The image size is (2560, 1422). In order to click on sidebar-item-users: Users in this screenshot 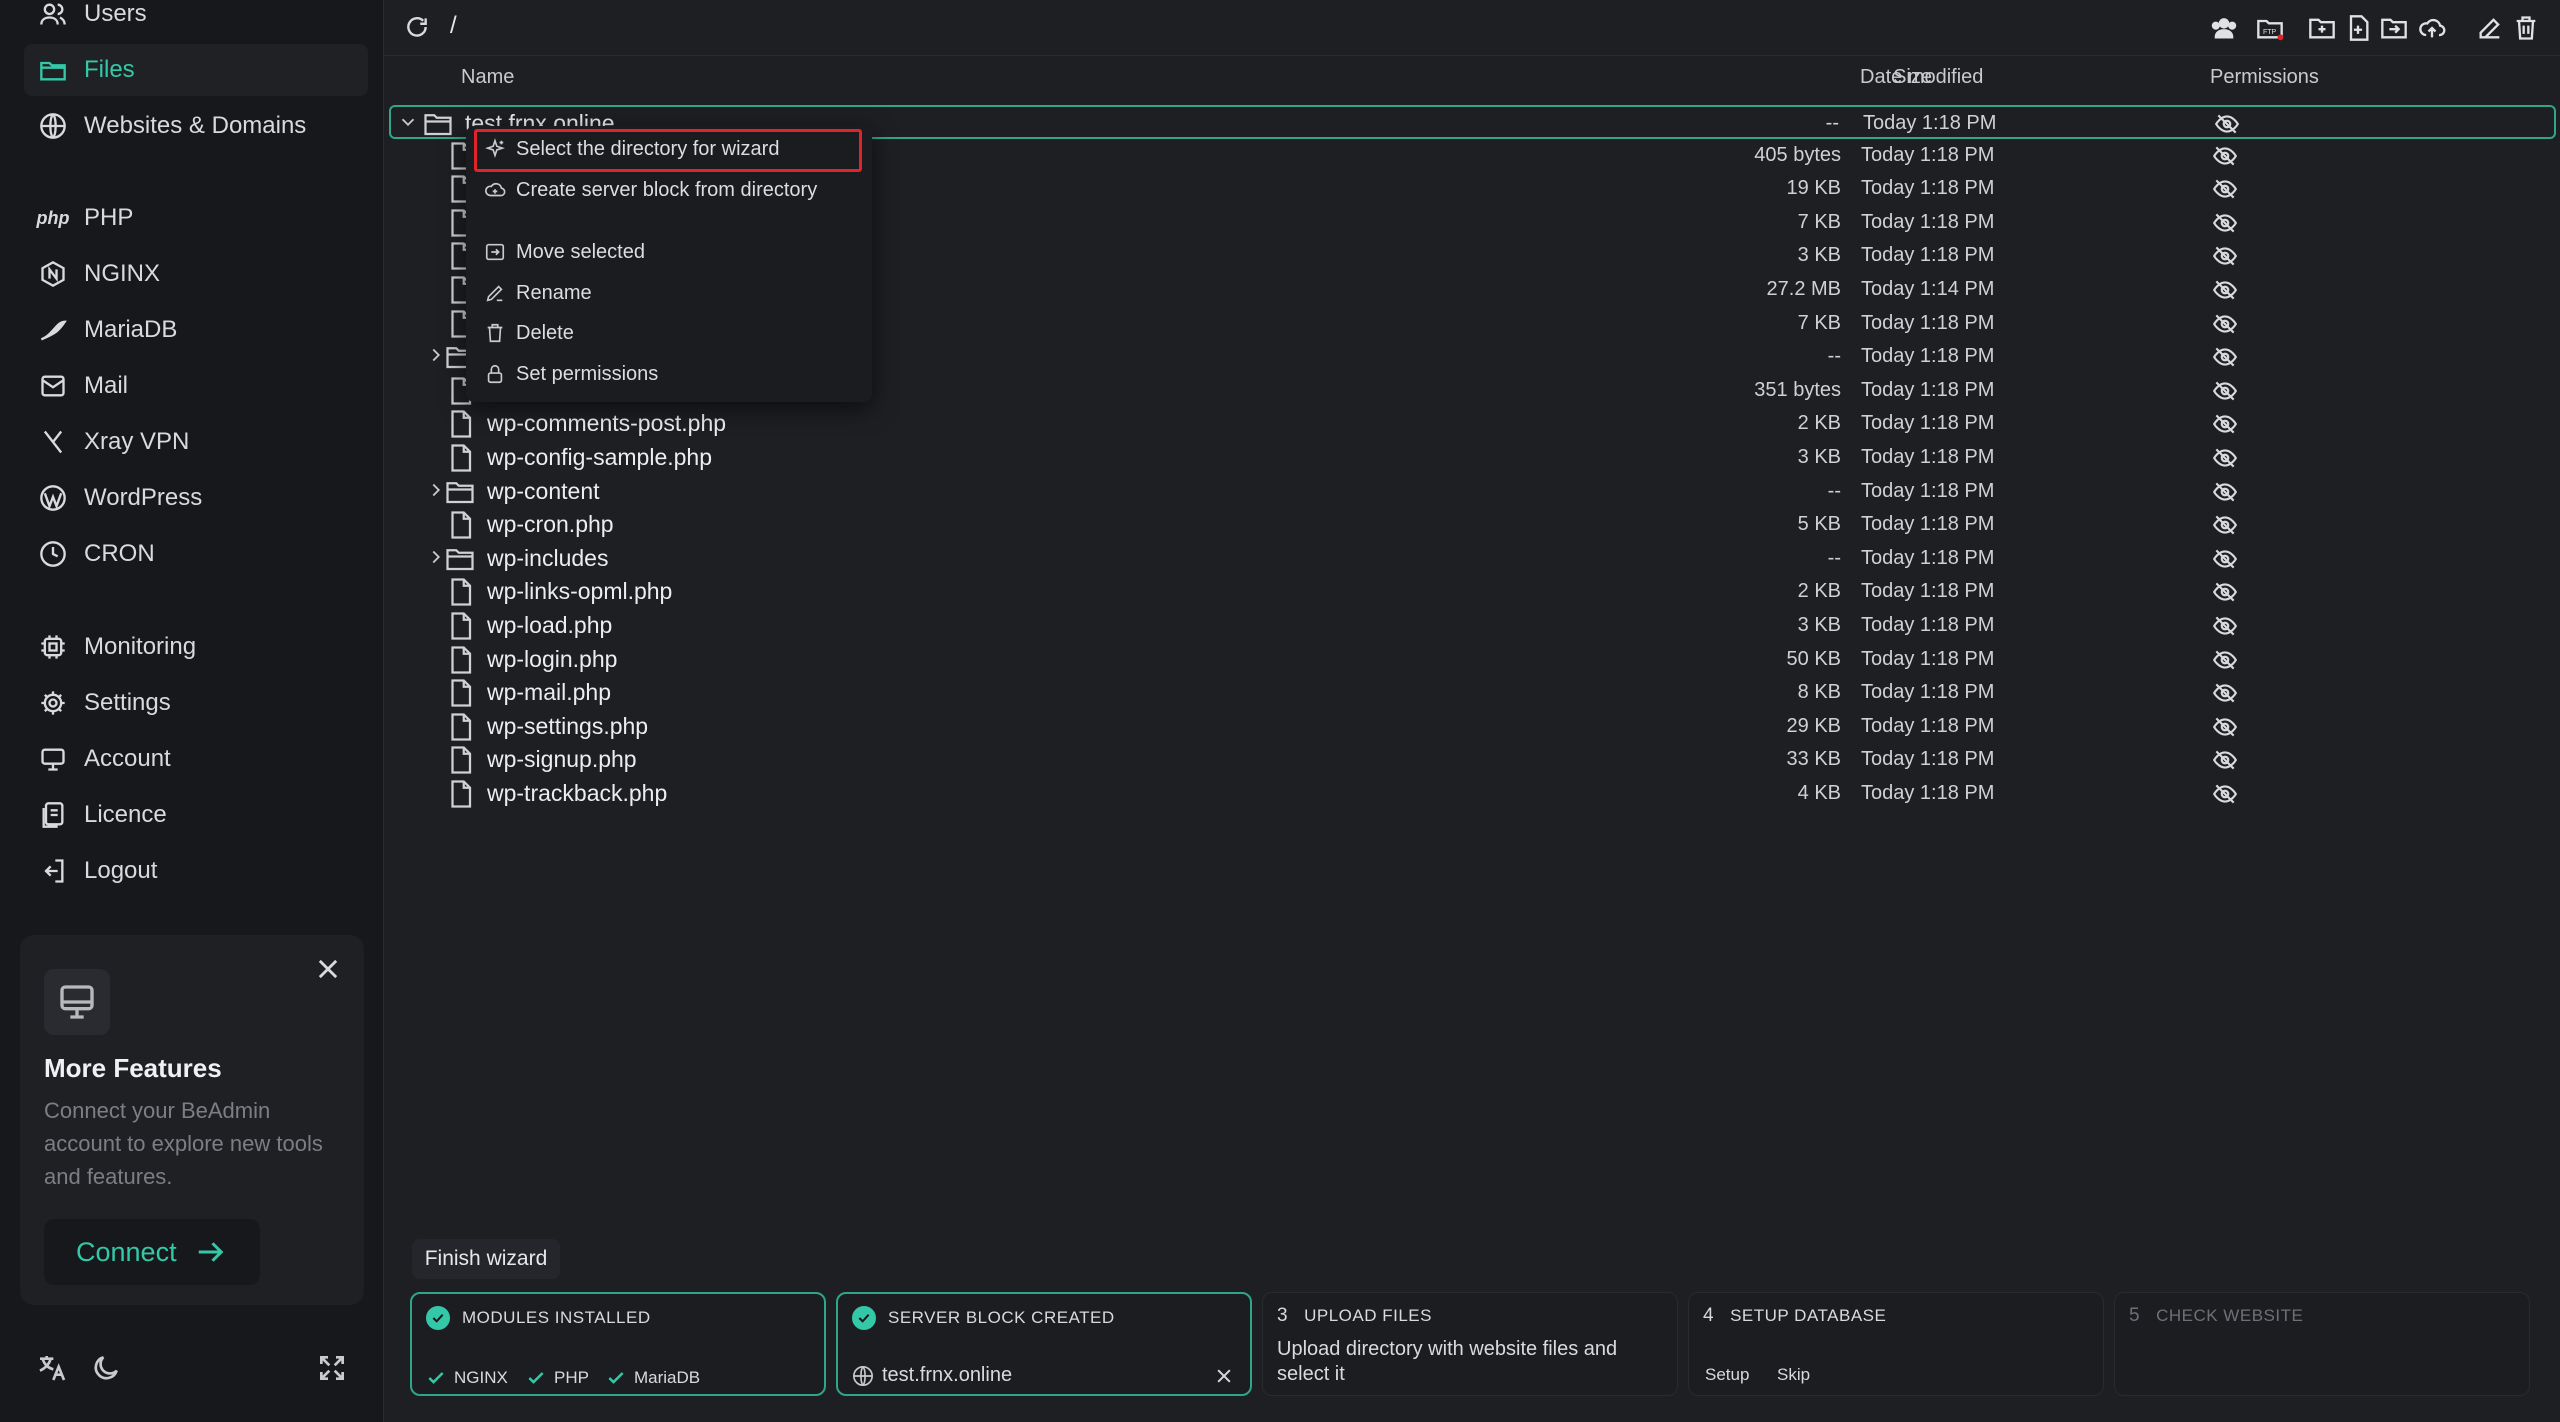, I will do `click(196, 20)`.